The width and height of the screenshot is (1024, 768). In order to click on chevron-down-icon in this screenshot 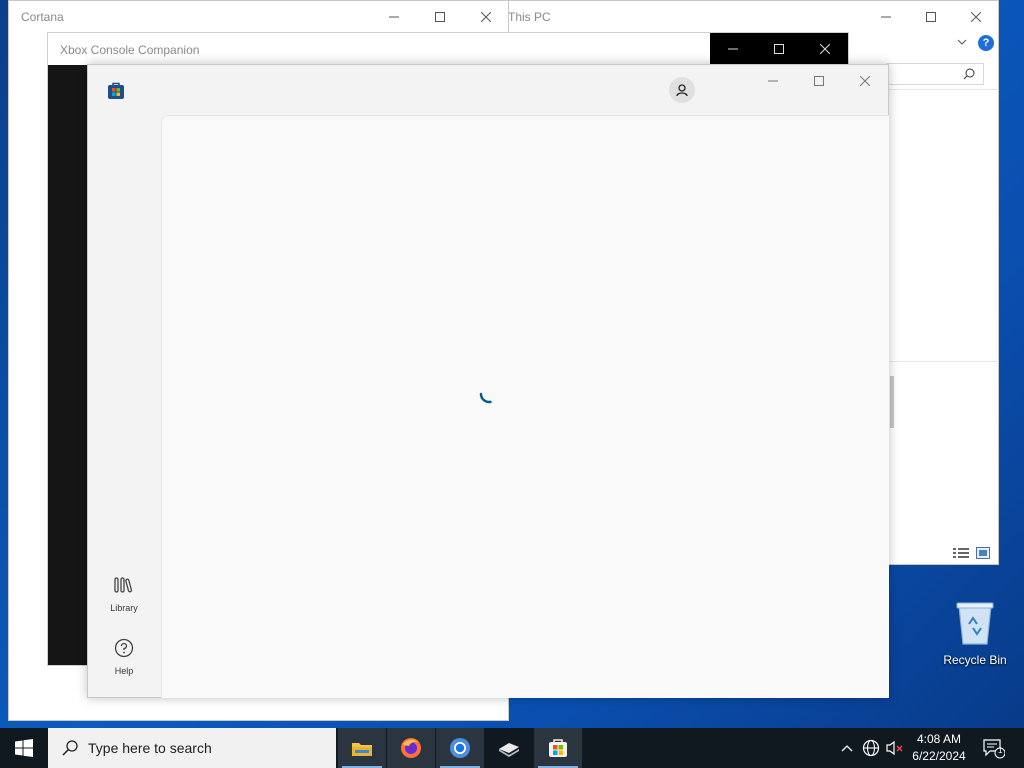, I will do `click(962, 42)`.